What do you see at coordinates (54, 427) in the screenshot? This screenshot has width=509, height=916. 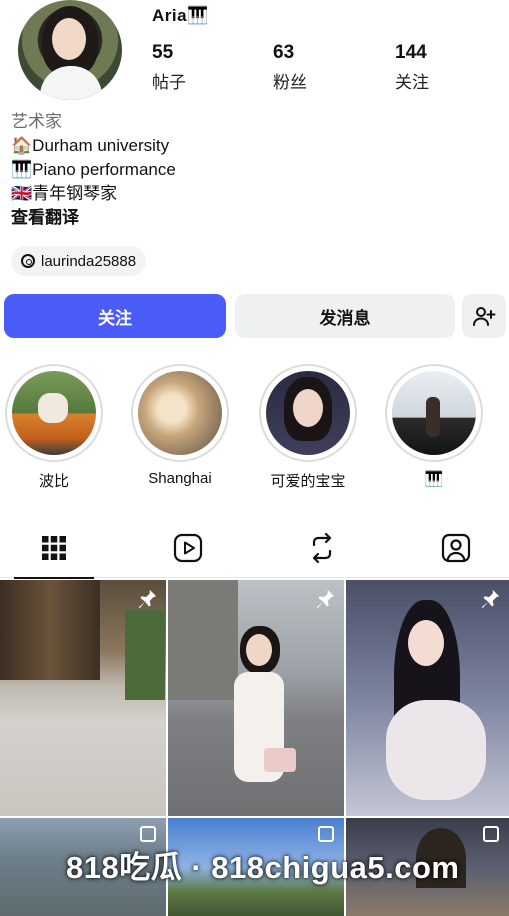 I see `highlight-bobby: 波比` at bounding box center [54, 427].